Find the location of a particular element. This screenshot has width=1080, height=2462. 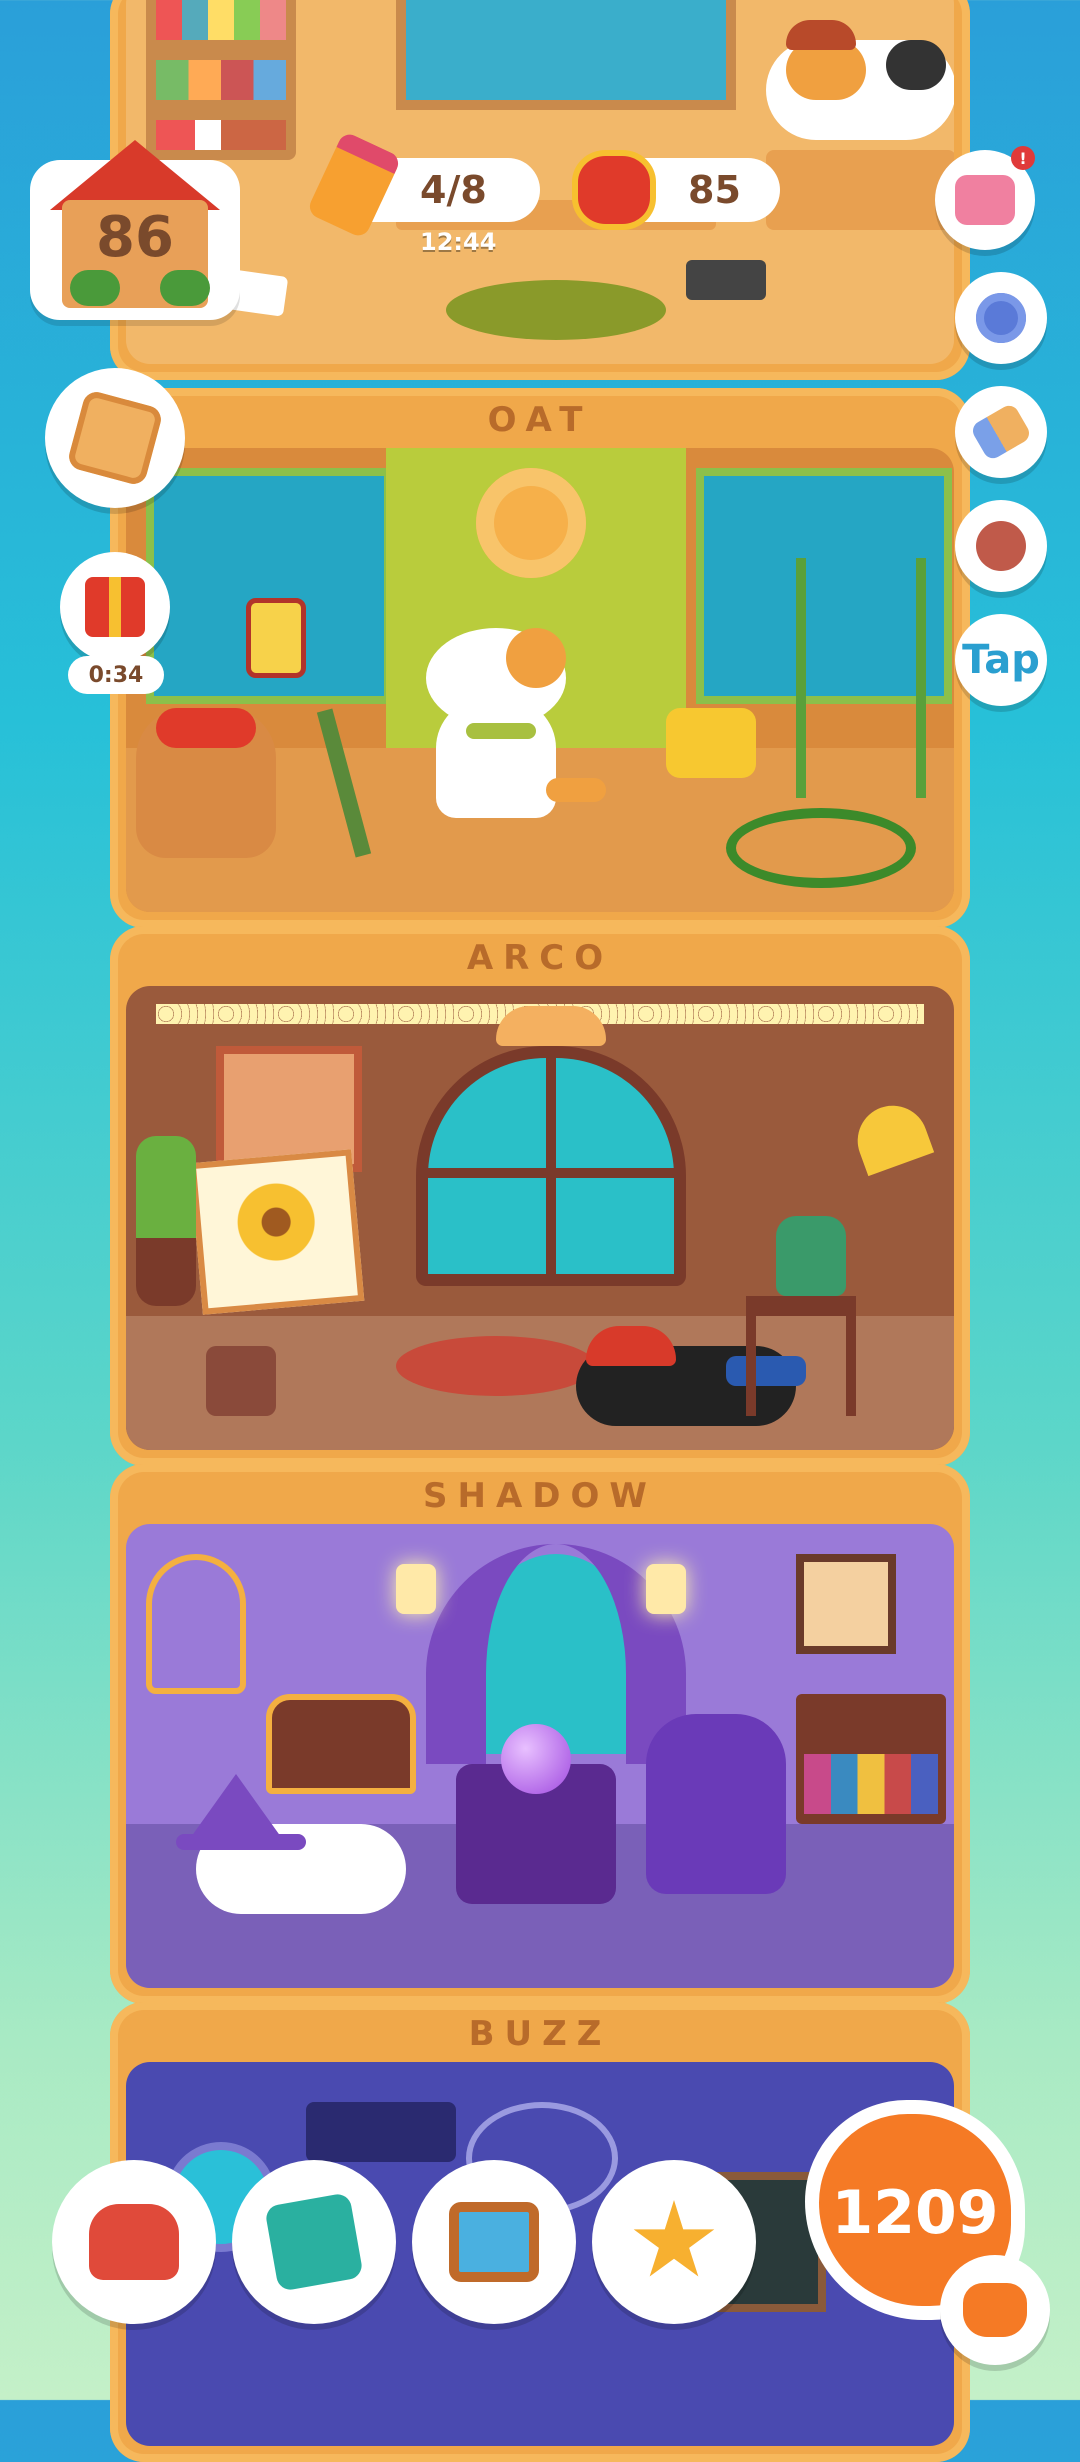

crystal-ball is located at coordinates (536, 1759).